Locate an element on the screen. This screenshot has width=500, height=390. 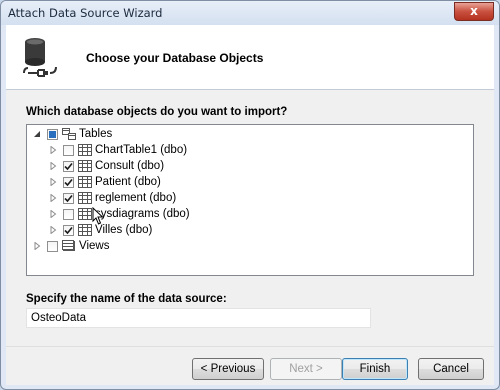
wizard-footer: < Previous Next > Finish Cancel is located at coordinates (250, 365).